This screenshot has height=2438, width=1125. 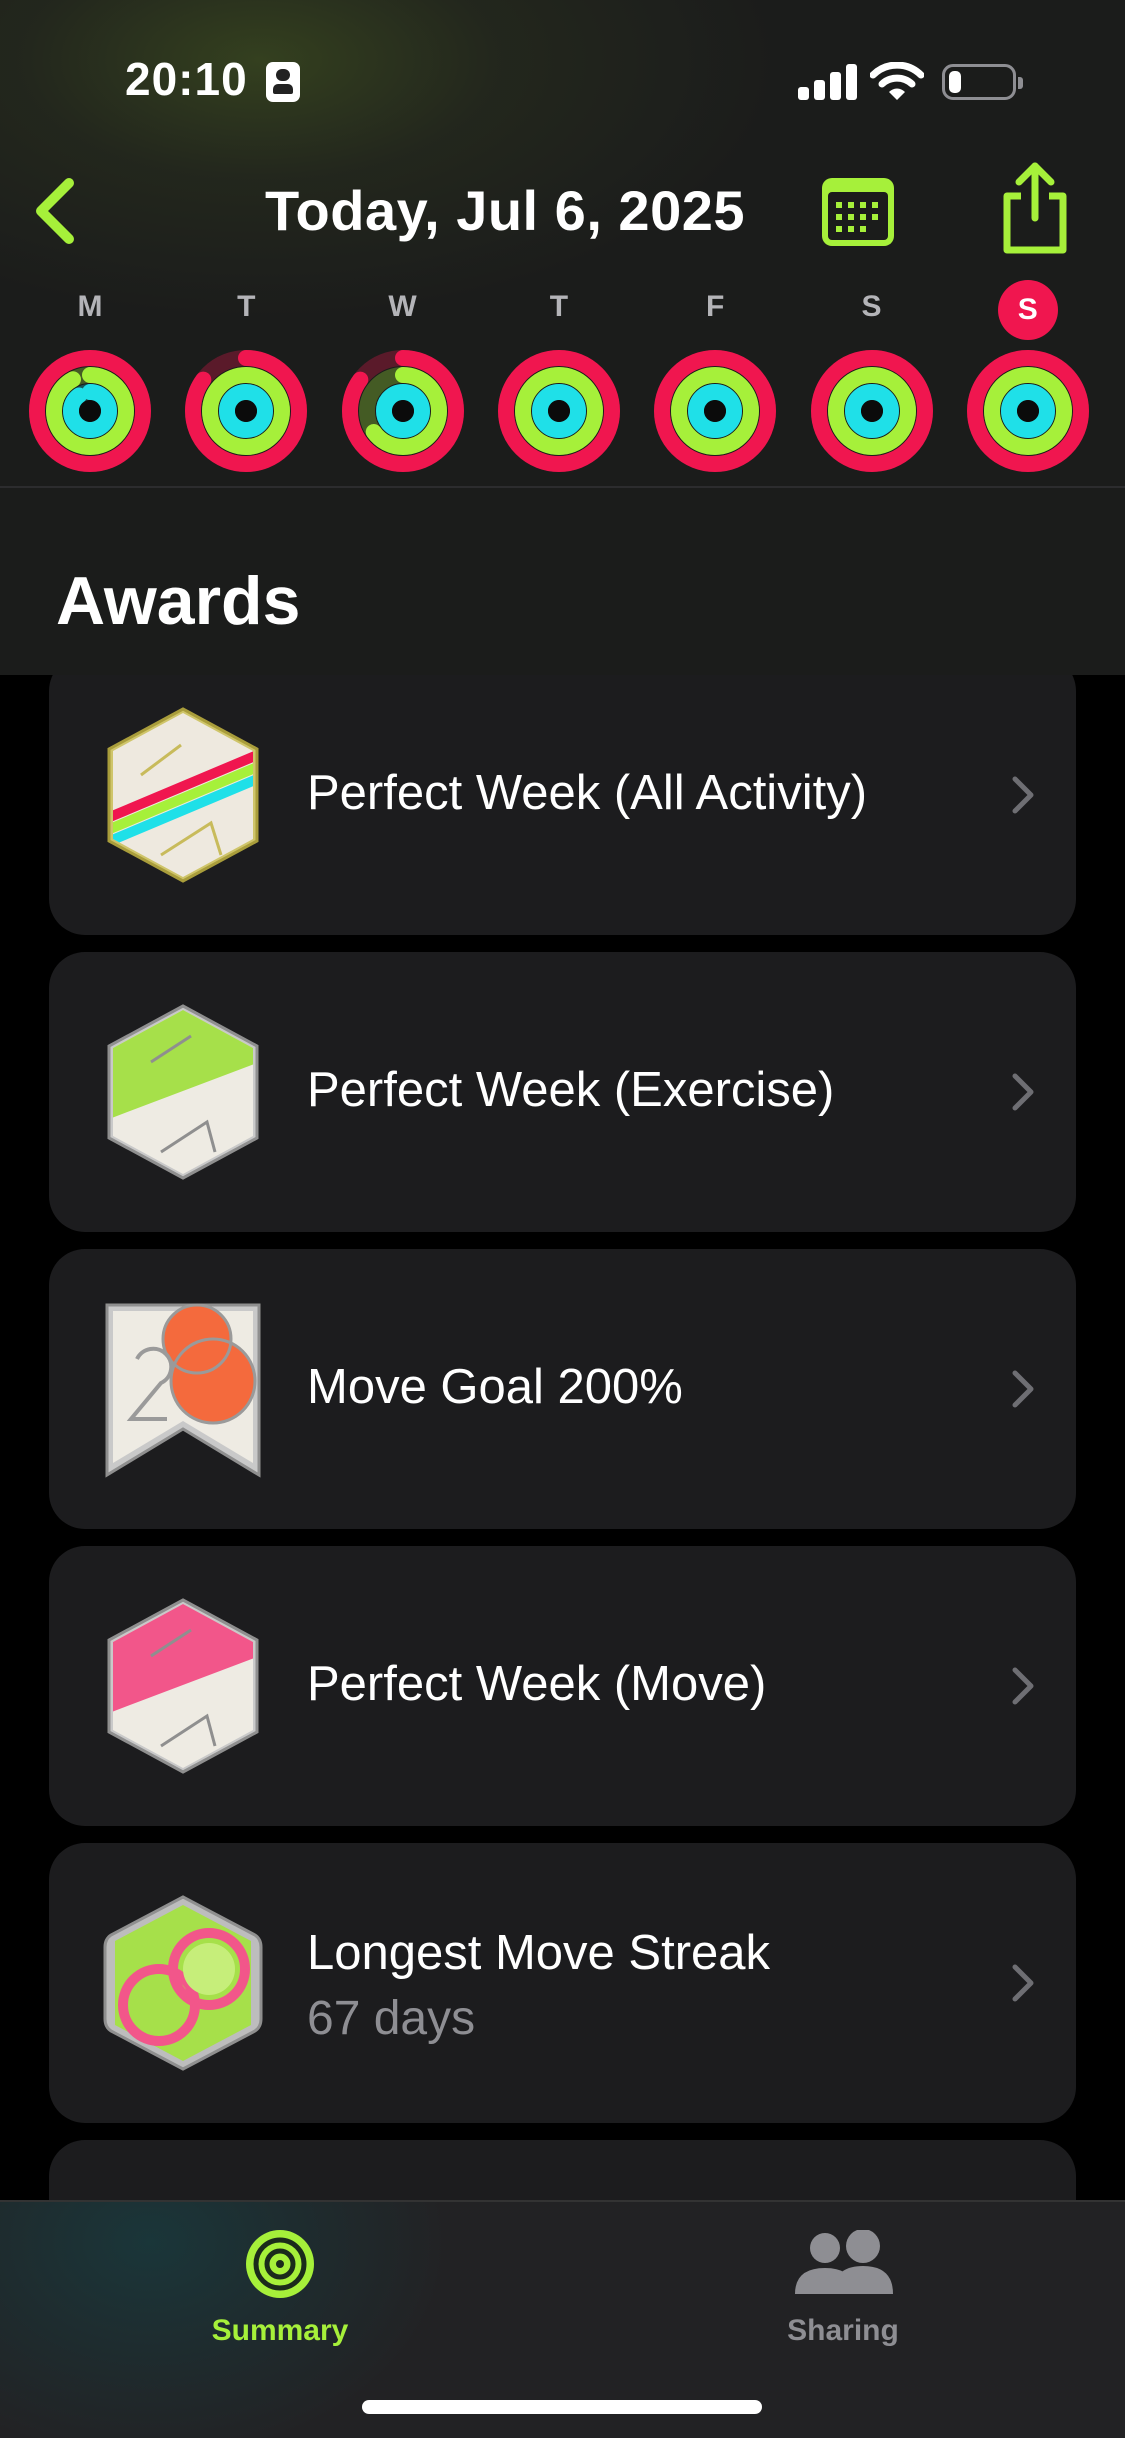 I want to click on award-title: Perfect Week (Exercise), so click(x=571, y=1090).